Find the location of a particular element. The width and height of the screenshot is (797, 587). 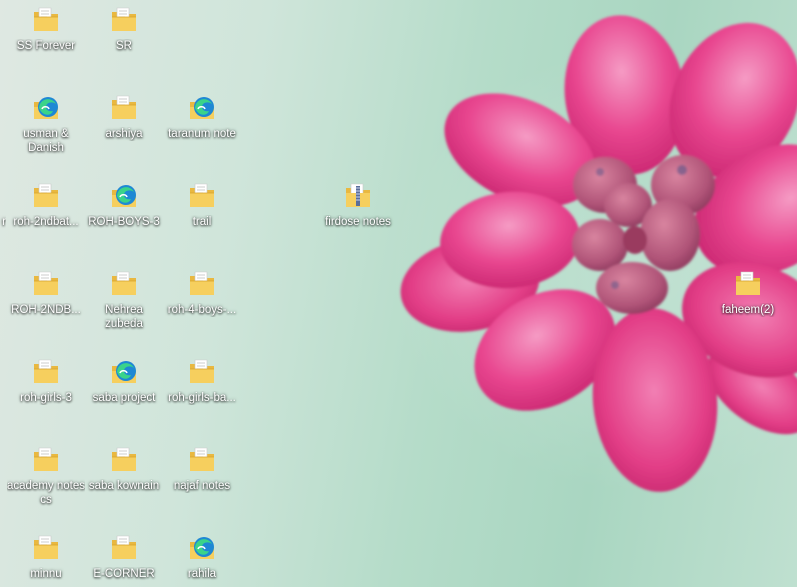

icon-label: trail is located at coordinates (202, 222).